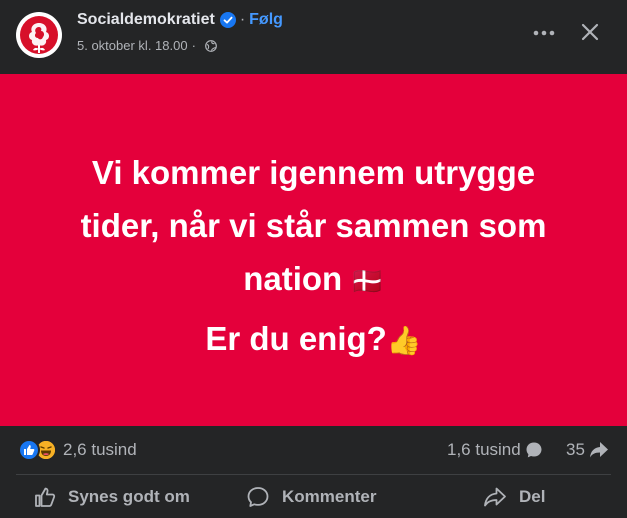  I want to click on post-stats: 2,6 tusind 1,6 tusind 35, so click(313, 450).